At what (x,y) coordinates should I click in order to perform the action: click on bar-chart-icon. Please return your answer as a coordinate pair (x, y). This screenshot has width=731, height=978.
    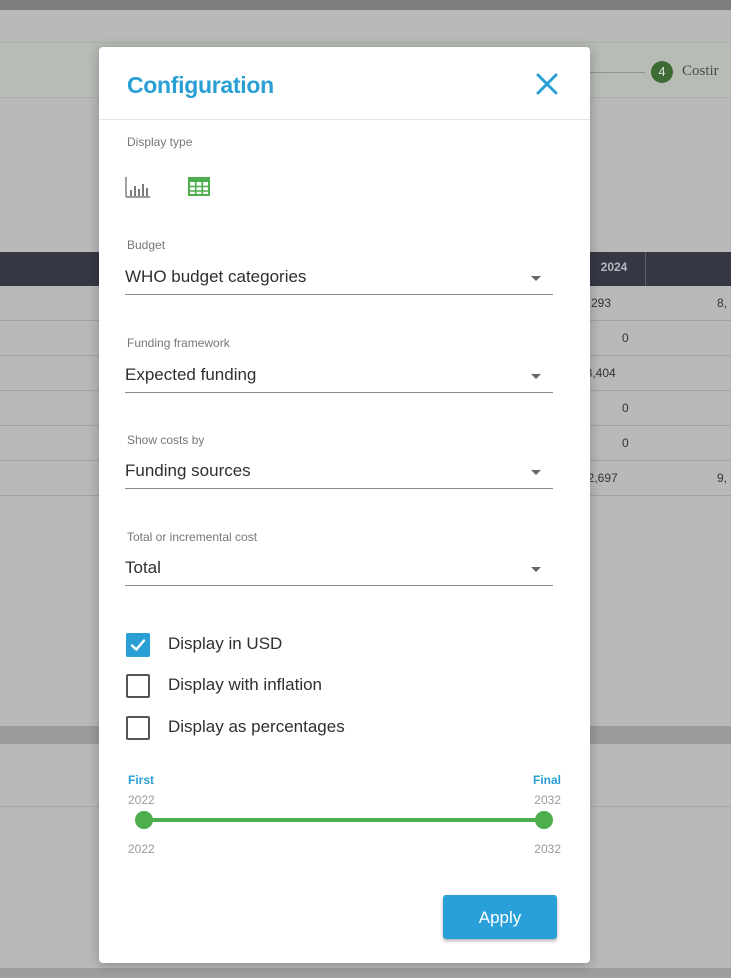
    Looking at the image, I should click on (137, 187).